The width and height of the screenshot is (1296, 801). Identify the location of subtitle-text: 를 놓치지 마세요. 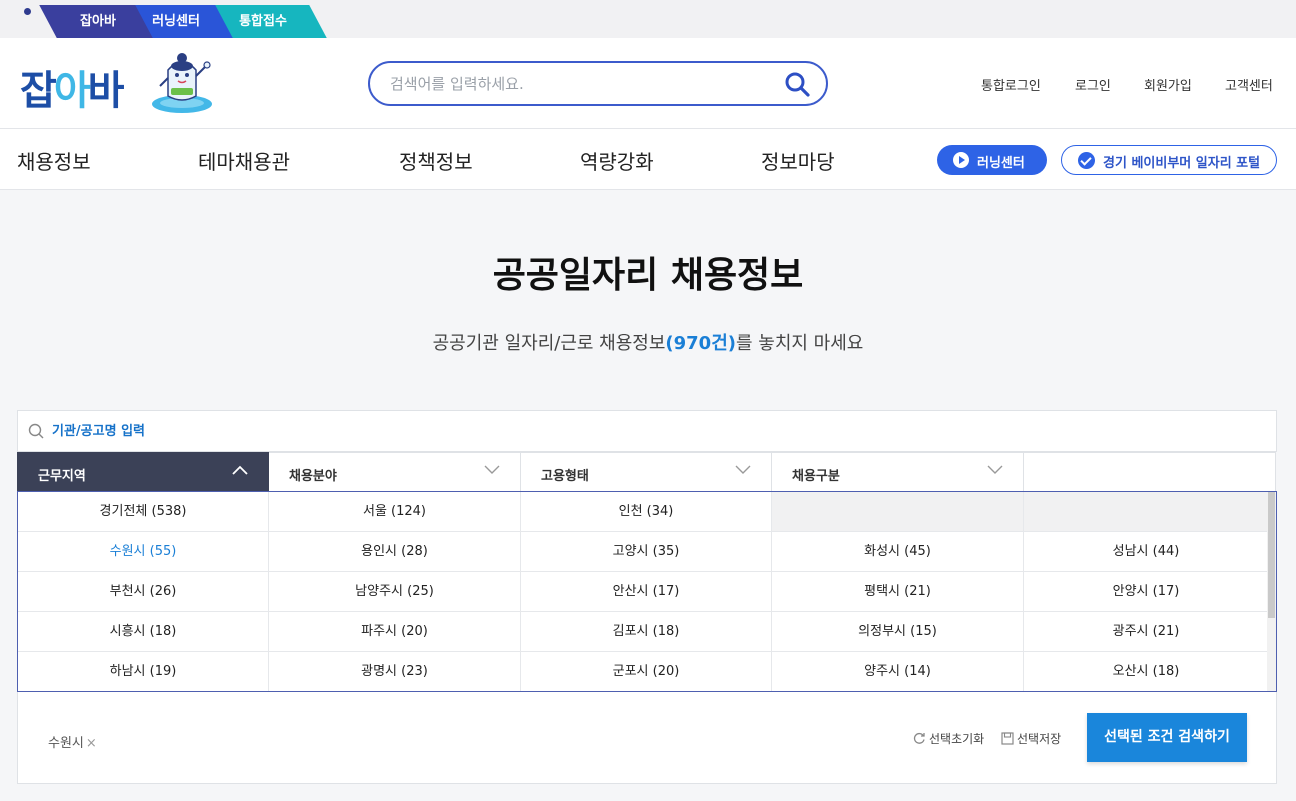
(800, 343).